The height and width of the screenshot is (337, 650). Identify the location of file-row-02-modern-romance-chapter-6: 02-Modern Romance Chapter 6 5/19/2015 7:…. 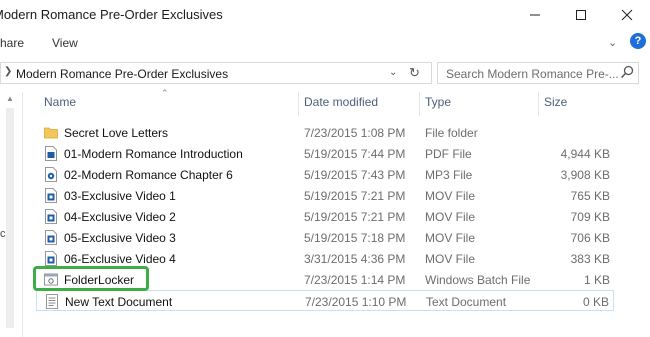
(325, 174).